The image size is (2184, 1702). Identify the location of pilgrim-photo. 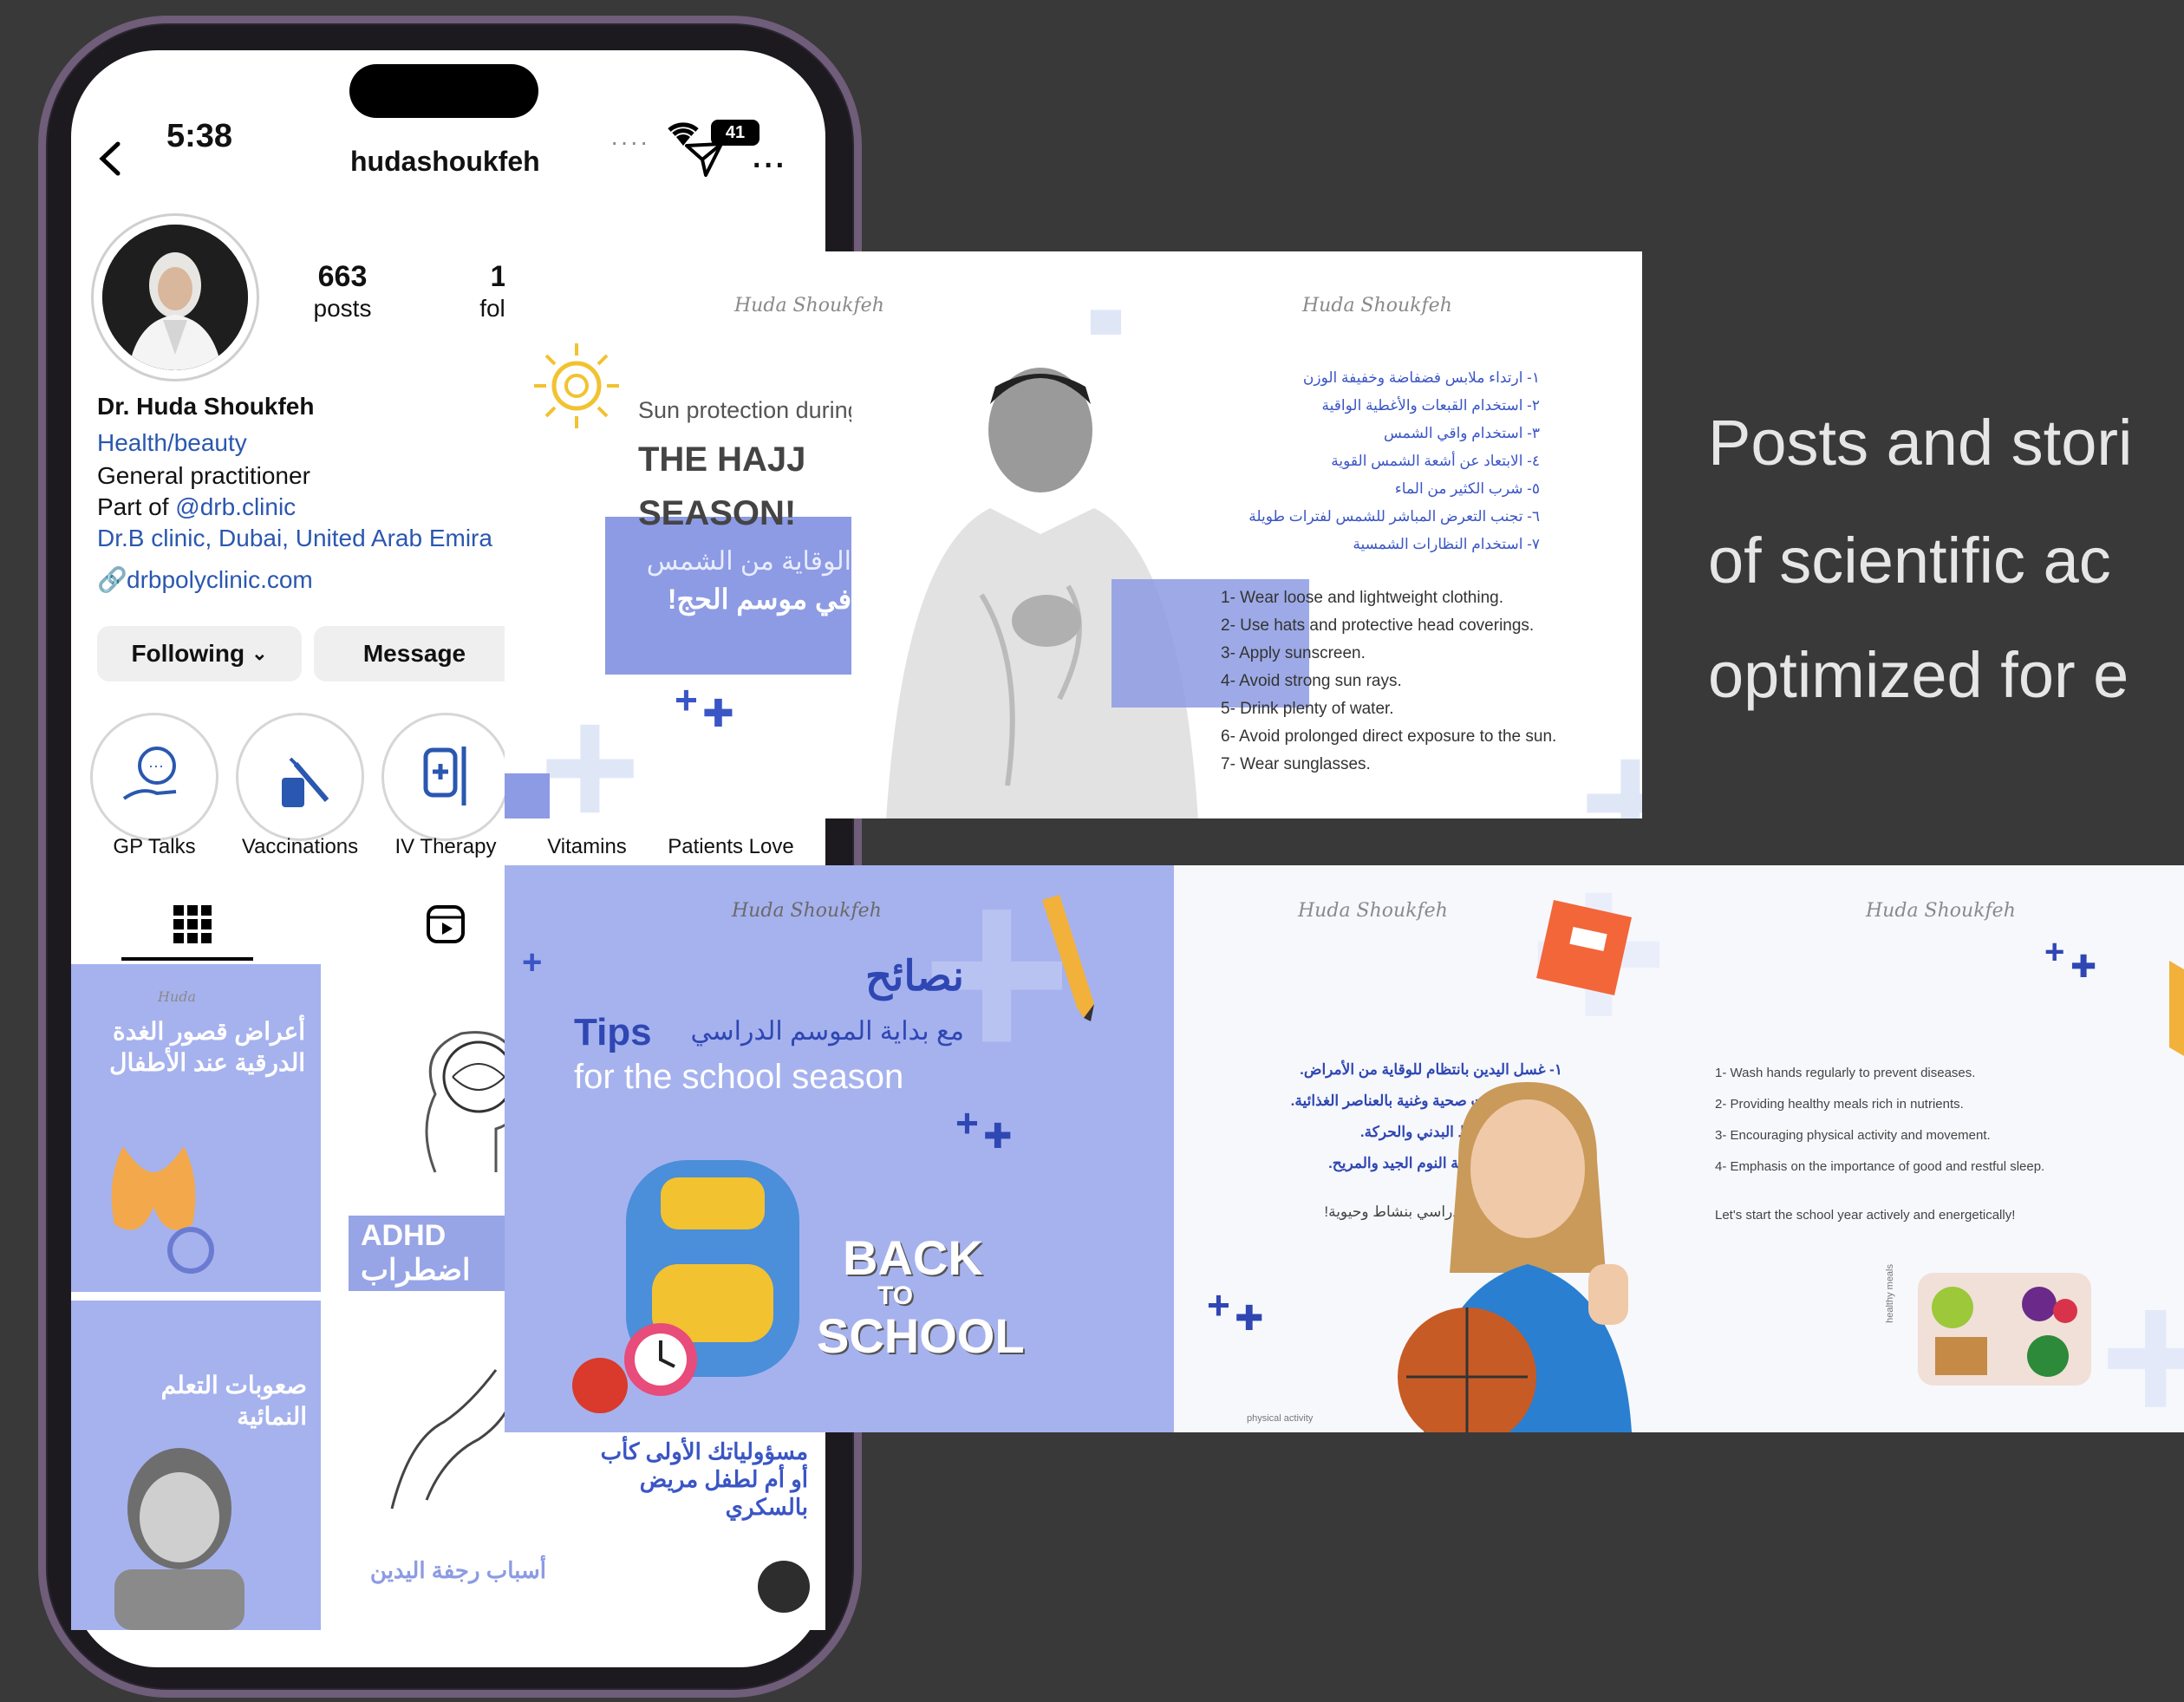
(1033, 576).